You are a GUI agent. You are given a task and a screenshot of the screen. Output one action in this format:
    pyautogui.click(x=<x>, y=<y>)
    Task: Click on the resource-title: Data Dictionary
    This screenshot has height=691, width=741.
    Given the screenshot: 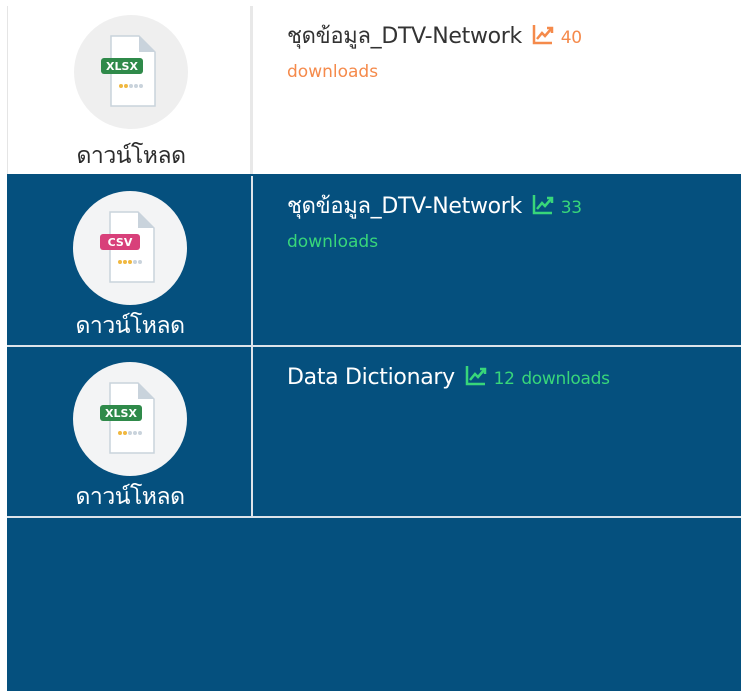 What is the action you would take?
    pyautogui.click(x=371, y=377)
    